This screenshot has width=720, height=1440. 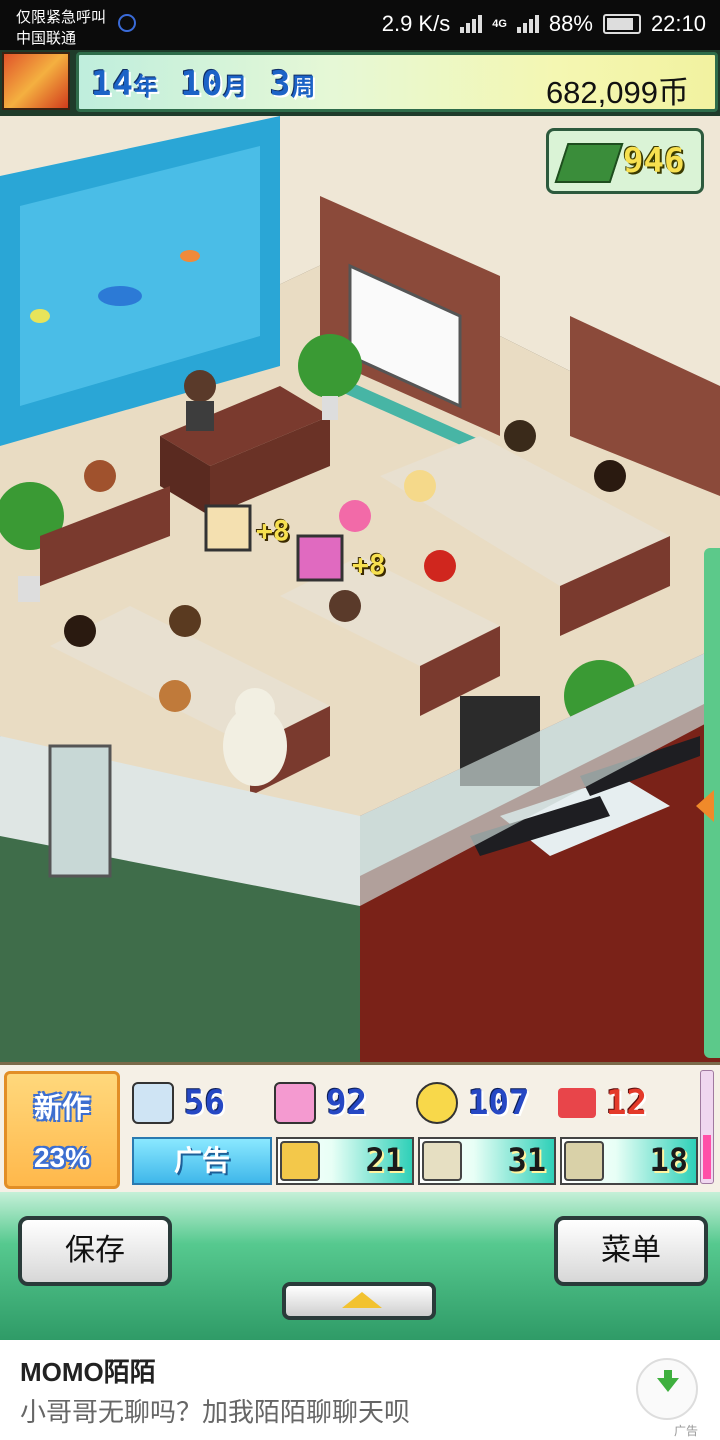 What do you see at coordinates (621, 24) in the screenshot?
I see `battery-icon` at bounding box center [621, 24].